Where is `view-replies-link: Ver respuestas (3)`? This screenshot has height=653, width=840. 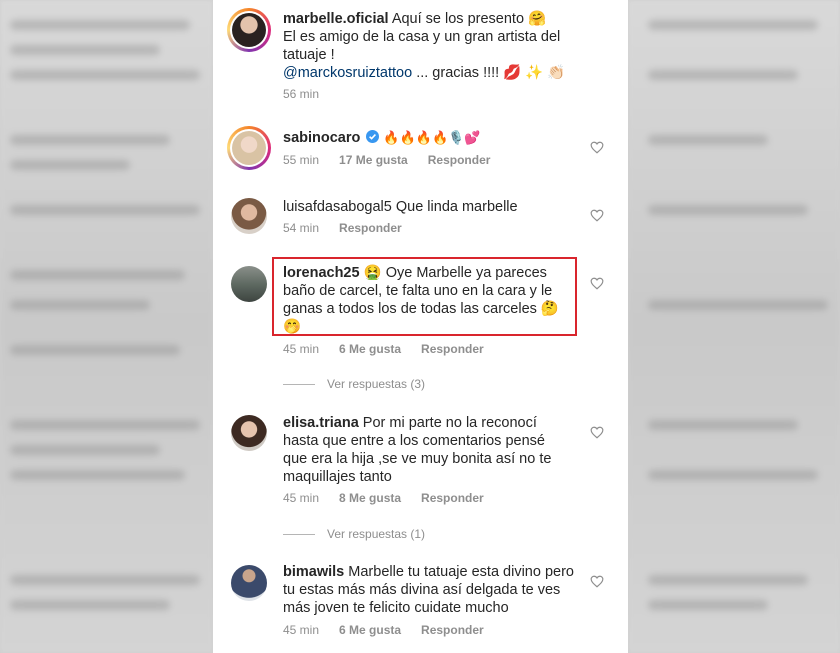 view-replies-link: Ver respuestas (3) is located at coordinates (354, 384).